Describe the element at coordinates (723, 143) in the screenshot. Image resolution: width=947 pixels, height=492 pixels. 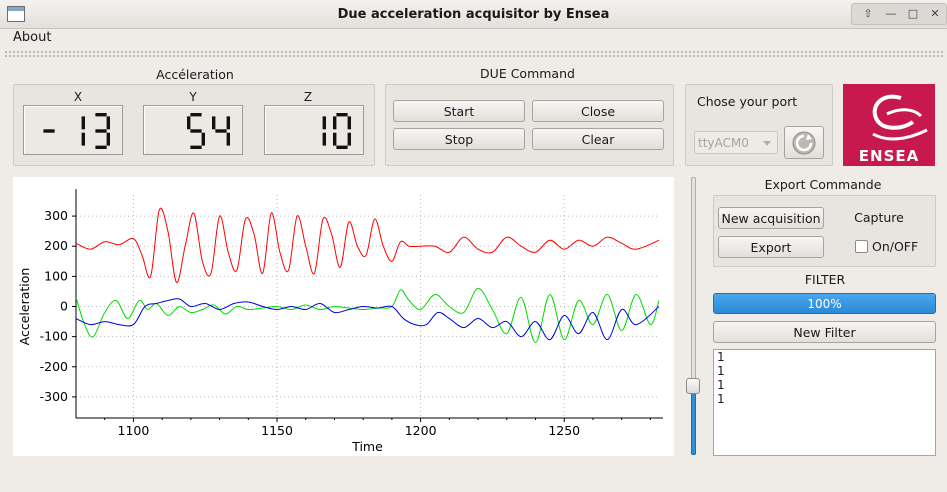
I see `port-select-value: ttyACM0` at that location.